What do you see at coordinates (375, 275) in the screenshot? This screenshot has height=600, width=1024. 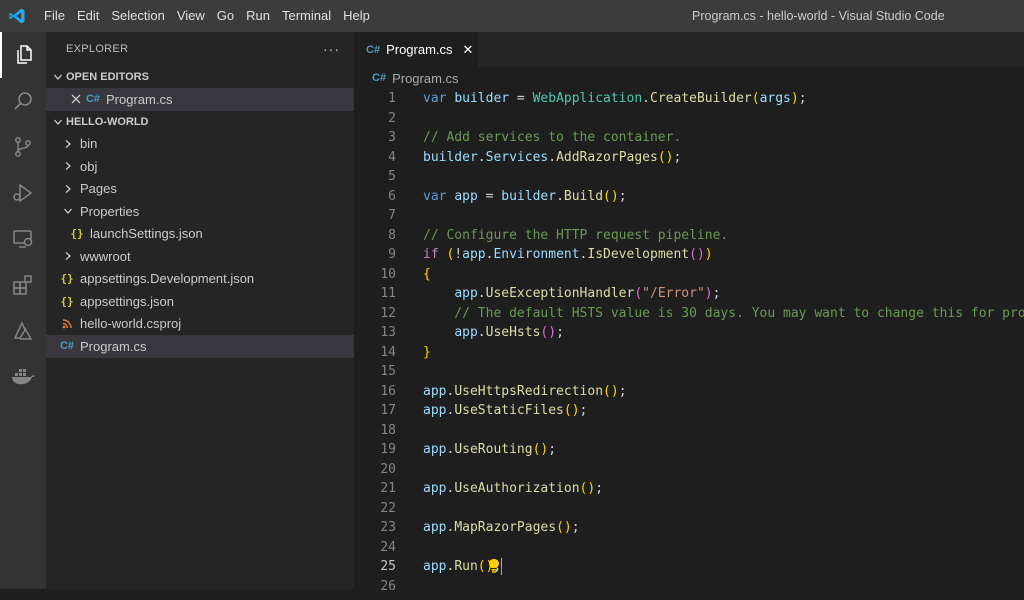 I see `line-number: 10` at bounding box center [375, 275].